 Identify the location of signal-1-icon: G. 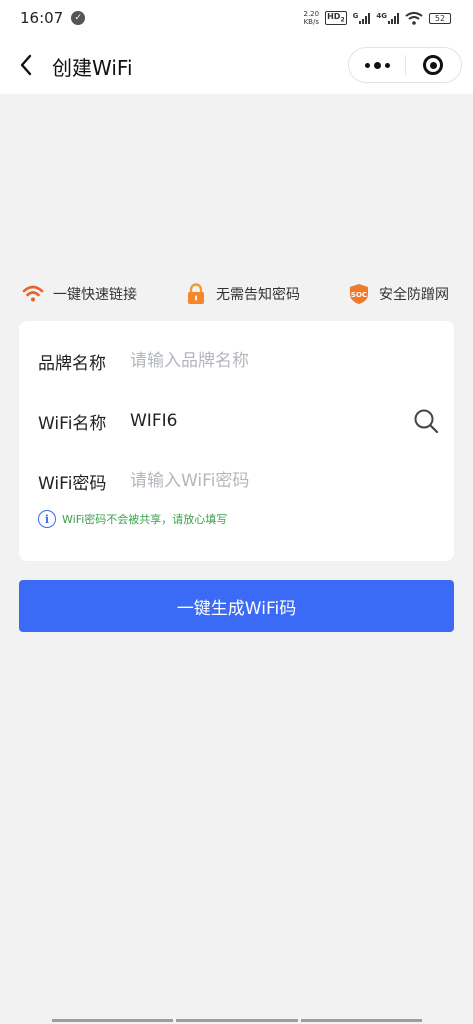
(362, 18).